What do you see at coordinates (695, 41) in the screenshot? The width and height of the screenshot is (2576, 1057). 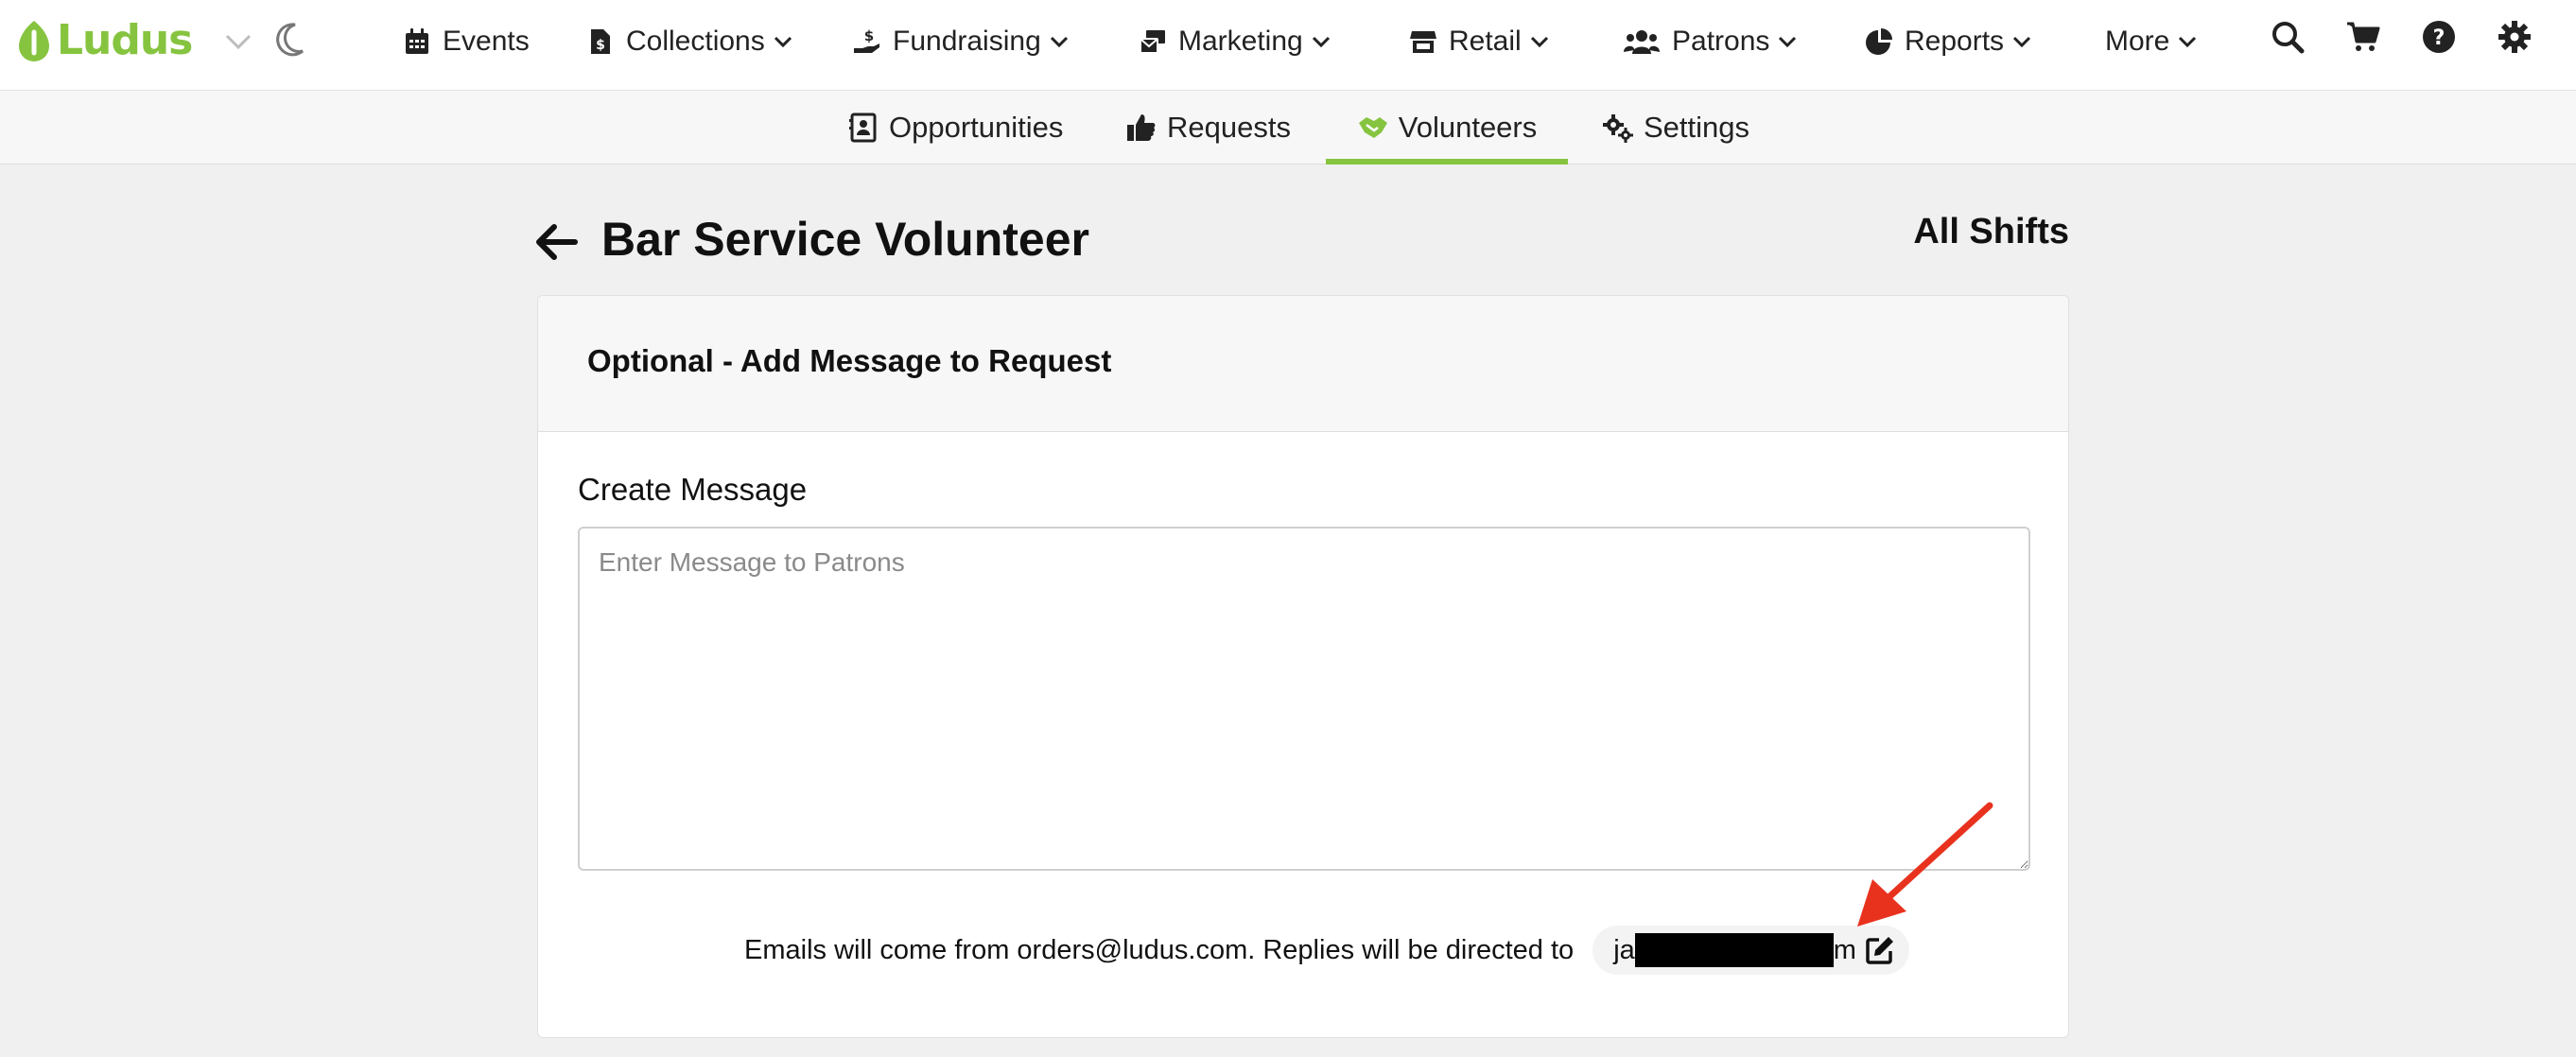 I see `nav-label: Collections` at bounding box center [695, 41].